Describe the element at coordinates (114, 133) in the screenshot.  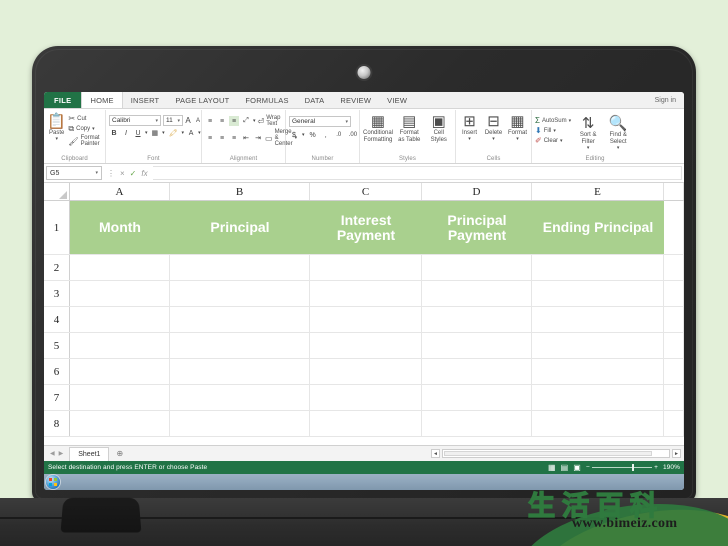
I see `bold-button: B` at that location.